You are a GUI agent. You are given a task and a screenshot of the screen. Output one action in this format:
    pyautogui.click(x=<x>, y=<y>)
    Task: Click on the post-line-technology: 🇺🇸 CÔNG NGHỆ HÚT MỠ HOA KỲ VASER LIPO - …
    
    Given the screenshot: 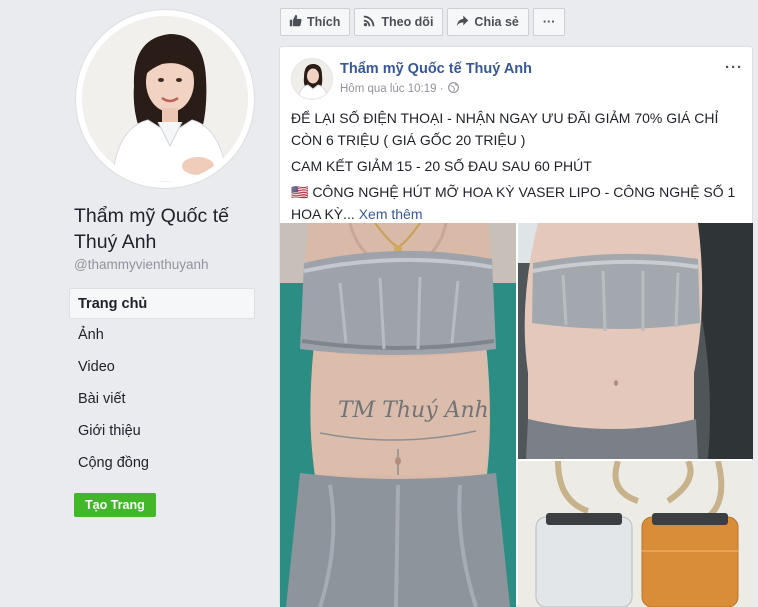 What is the action you would take?
    pyautogui.click(x=514, y=203)
    